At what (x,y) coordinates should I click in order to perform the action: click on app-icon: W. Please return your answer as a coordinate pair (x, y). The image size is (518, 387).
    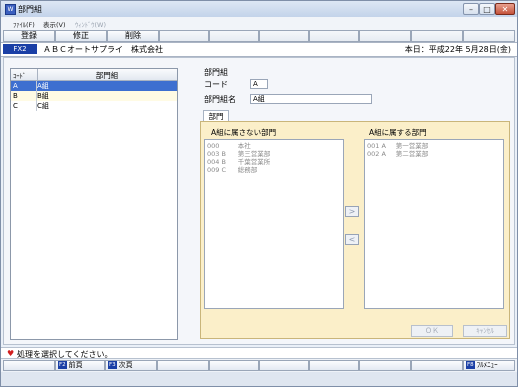
    Looking at the image, I should click on (10, 9).